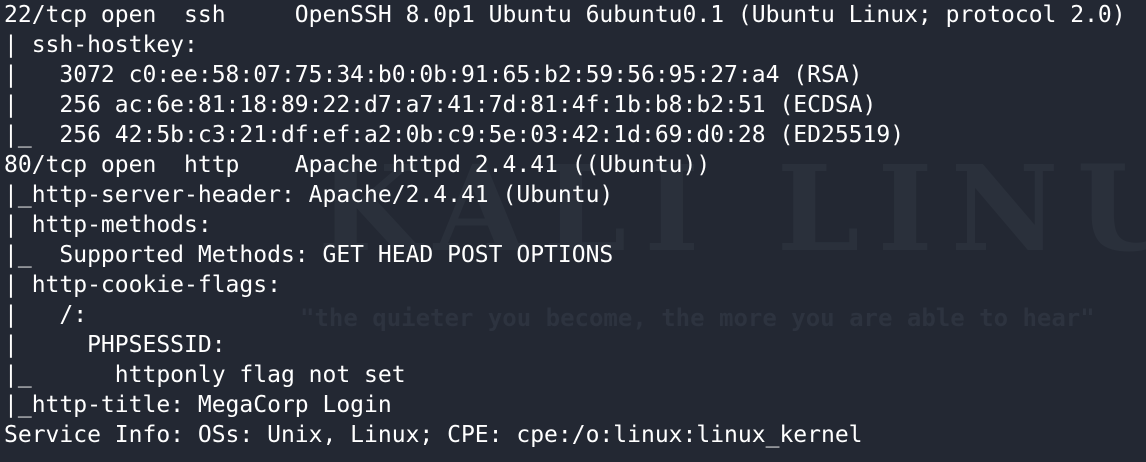 The width and height of the screenshot is (1146, 462). Describe the element at coordinates (149, 285) in the screenshot. I see `output-line-http-cookie-flags: | http-cookie-flags:` at that location.